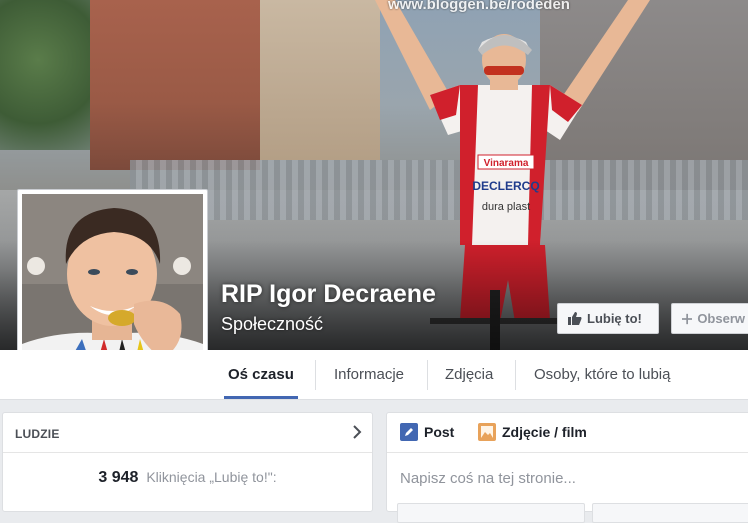 This screenshot has height=523, width=748. Describe the element at coordinates (602, 374) in the screenshot. I see `tab-likes: Osoby, które to lubią` at that location.